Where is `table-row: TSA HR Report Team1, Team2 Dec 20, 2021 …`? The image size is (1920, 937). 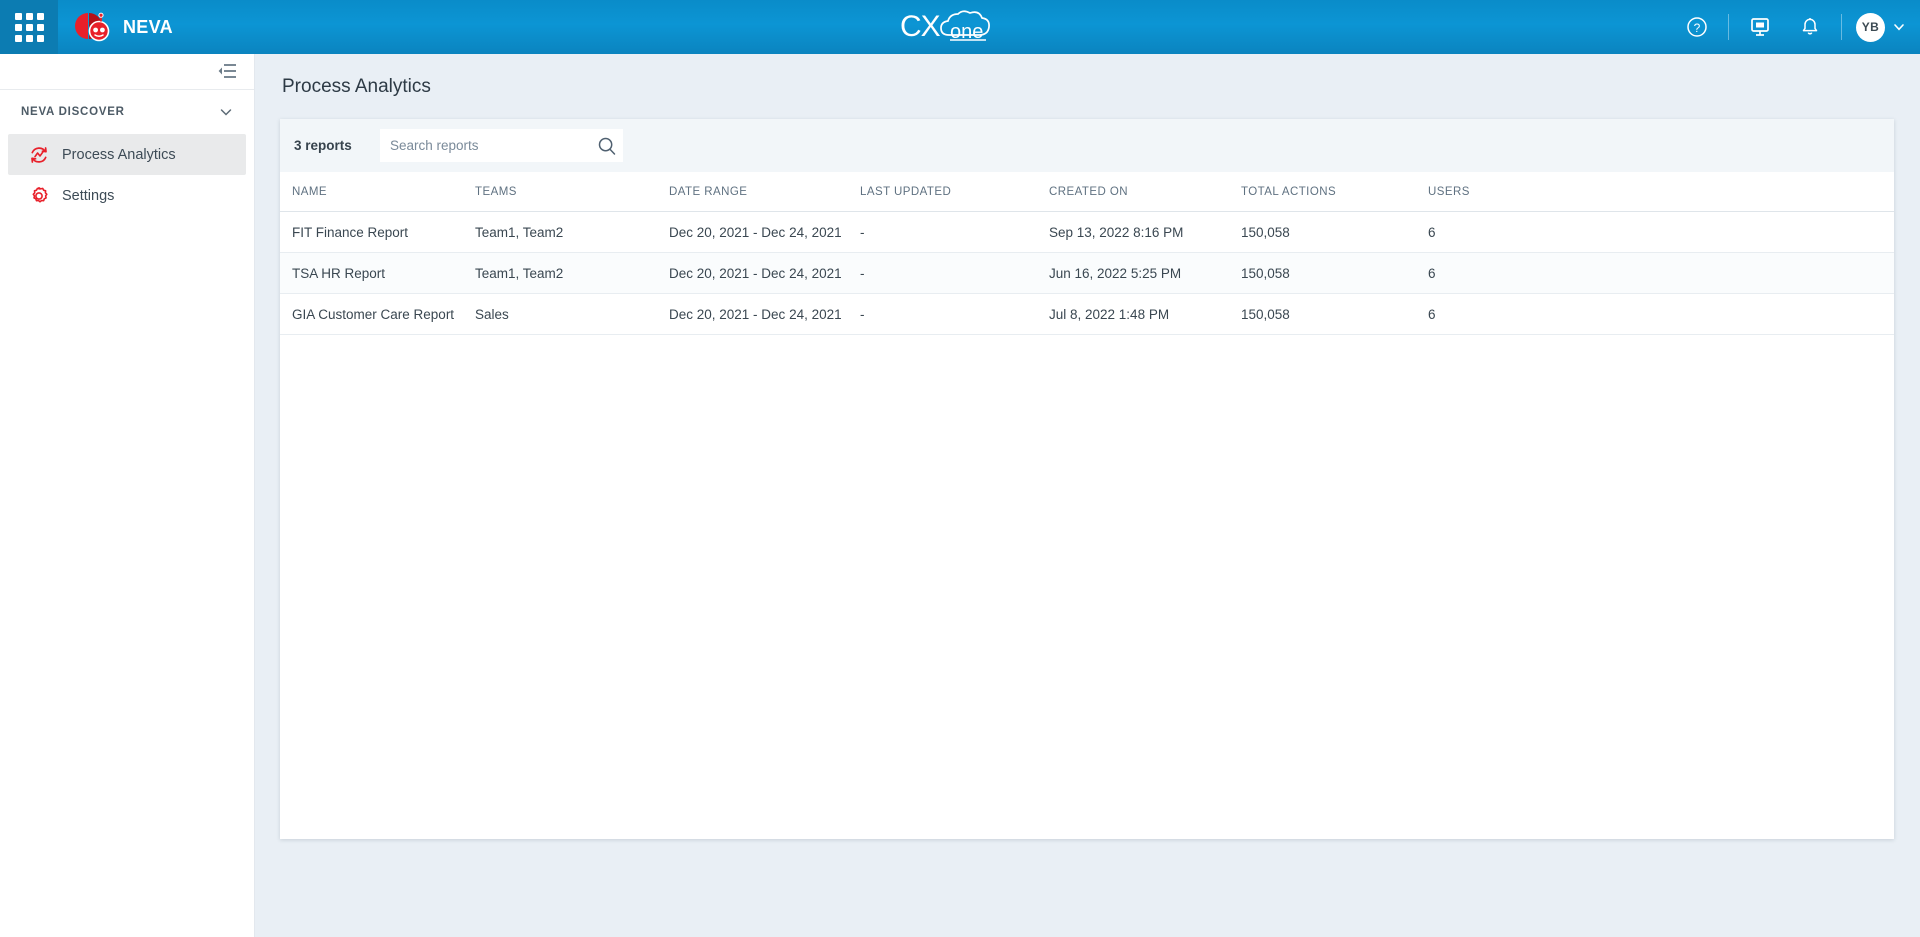 table-row: TSA HR Report Team1, Team2 Dec 20, 2021 … is located at coordinates (1087, 273).